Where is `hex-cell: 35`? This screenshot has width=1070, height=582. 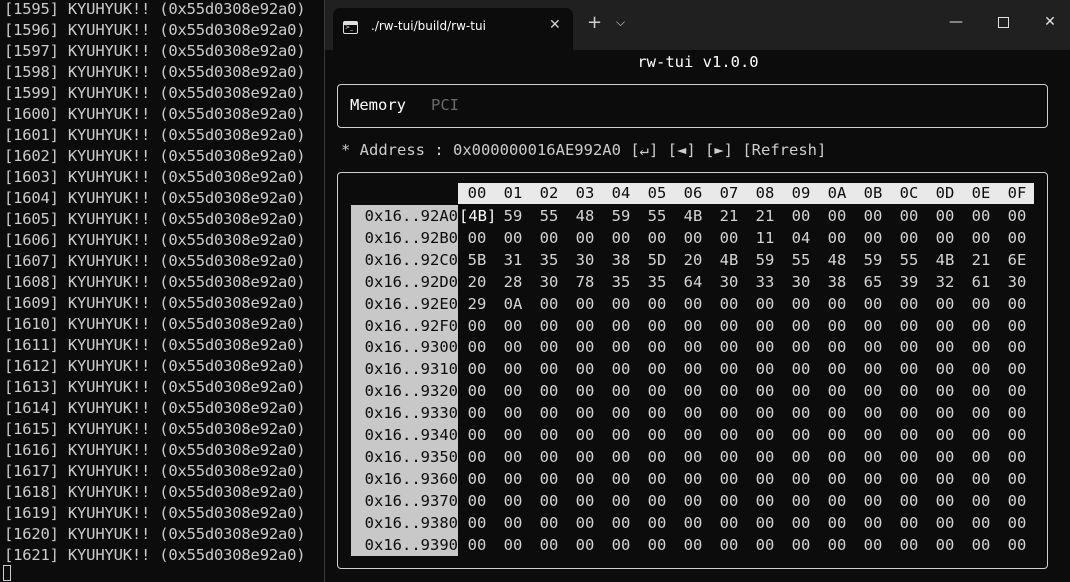
hex-cell: 35 is located at coordinates (549, 260).